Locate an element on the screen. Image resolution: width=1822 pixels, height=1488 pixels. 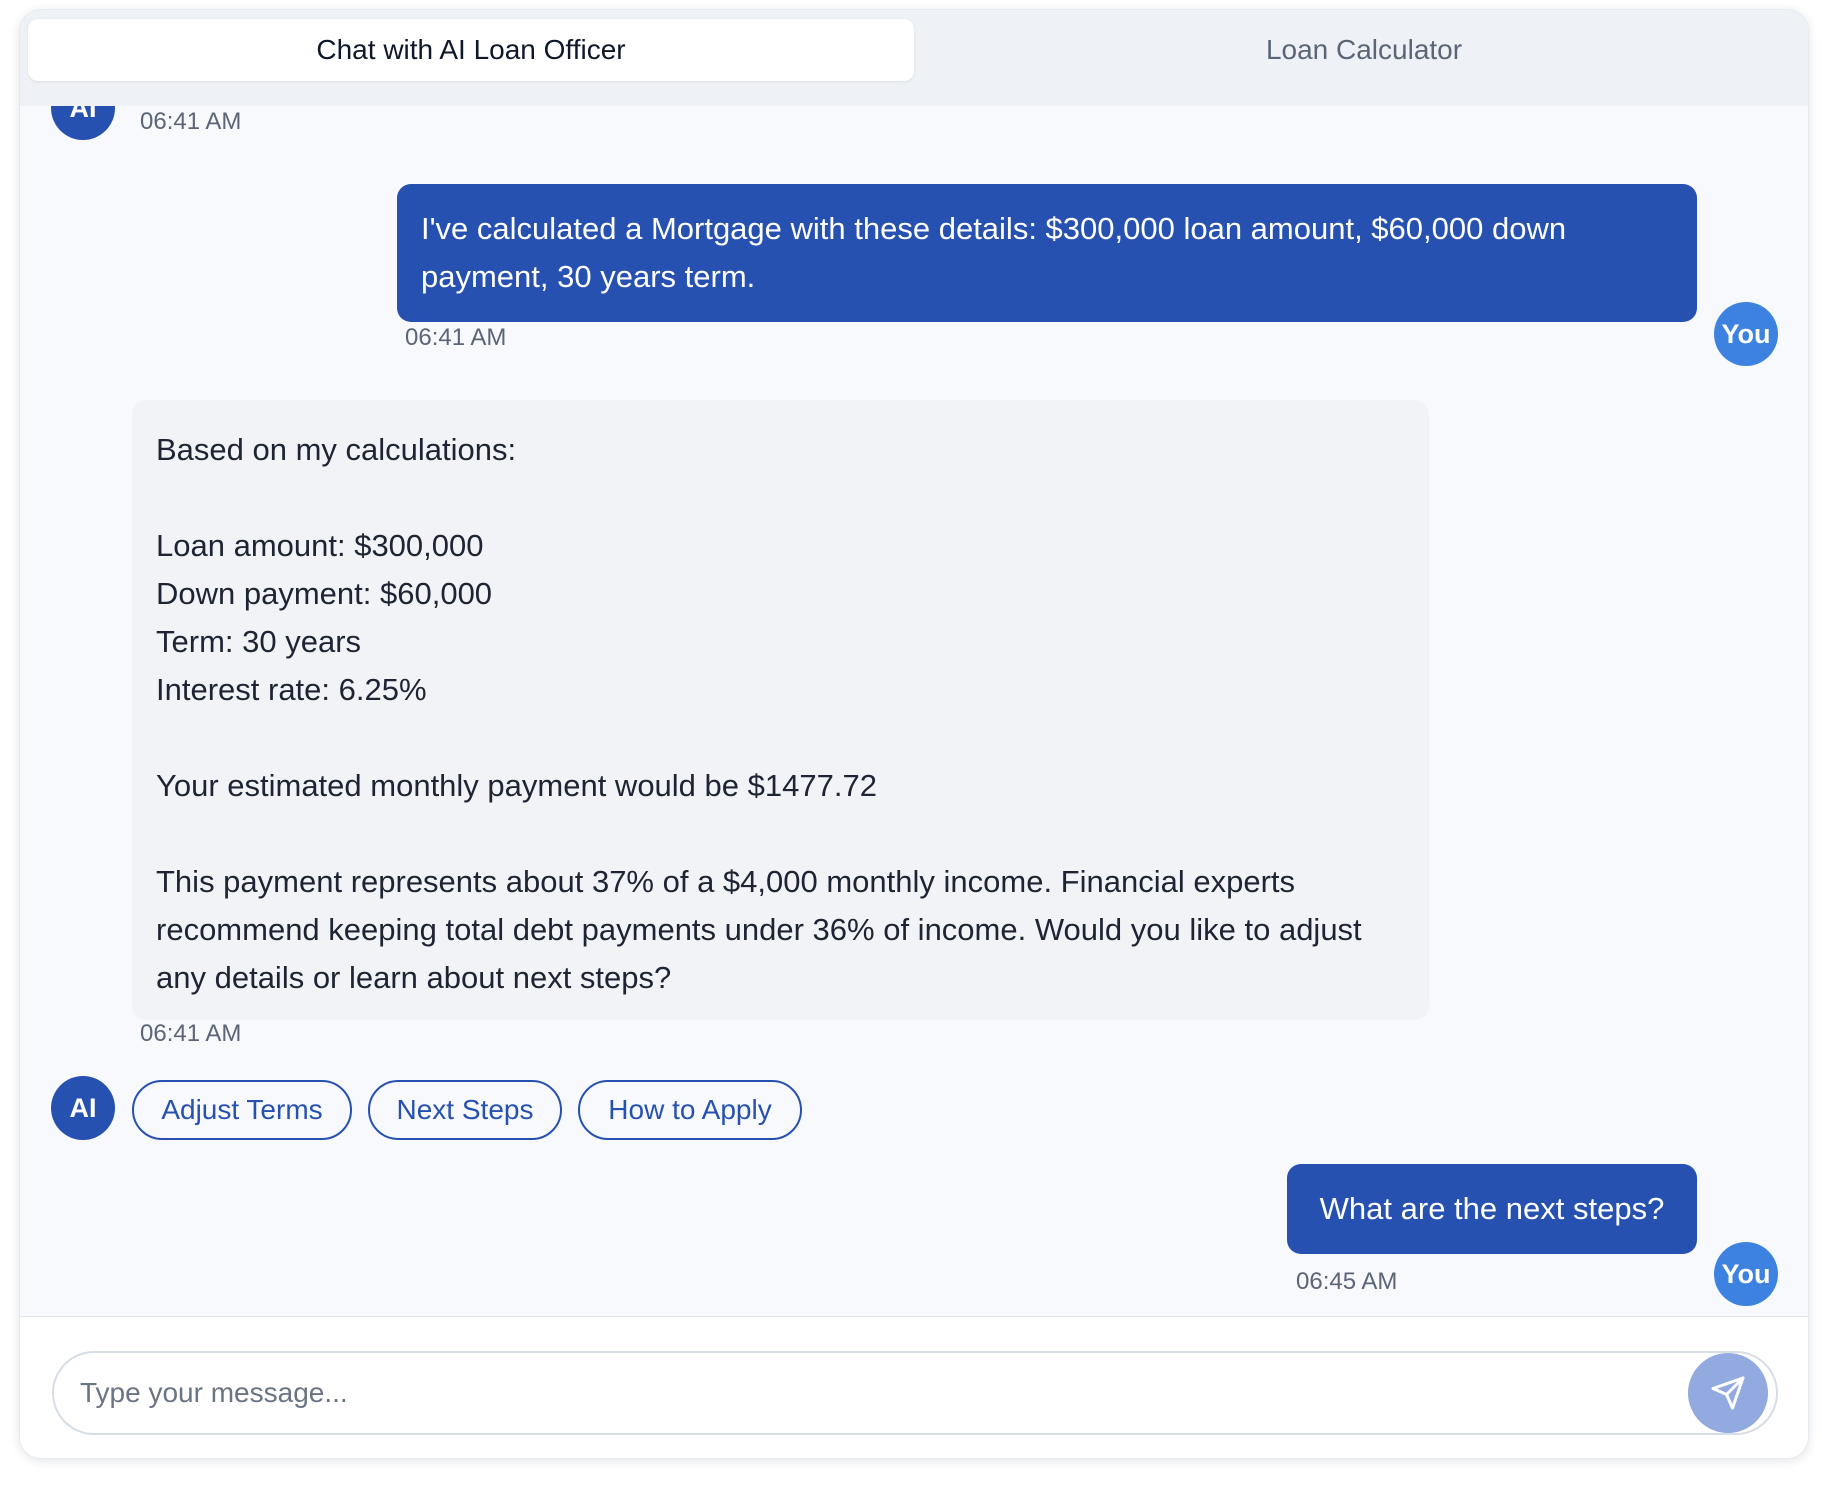
message-input is located at coordinates (915, 1393).